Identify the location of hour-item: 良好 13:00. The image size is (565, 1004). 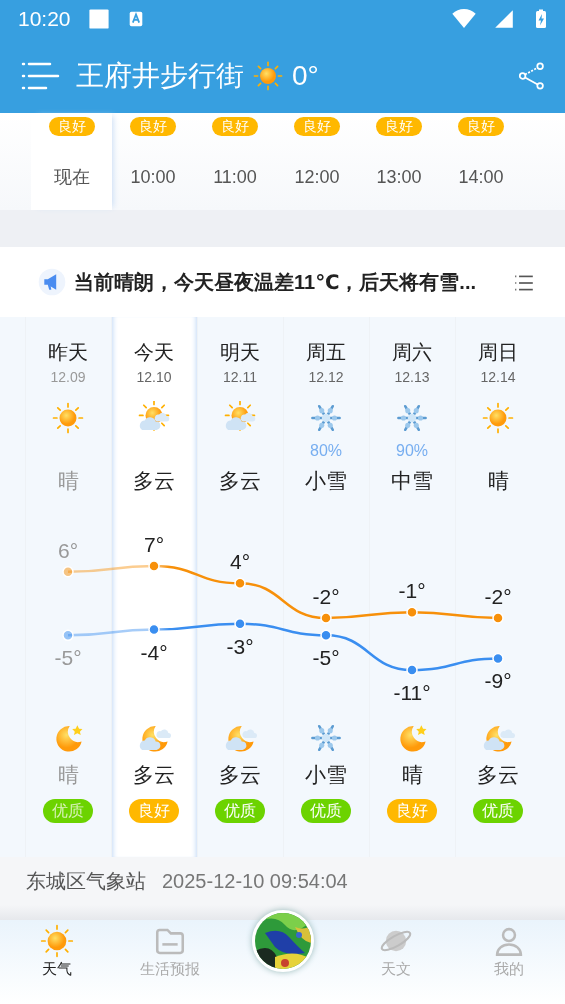
(399, 161).